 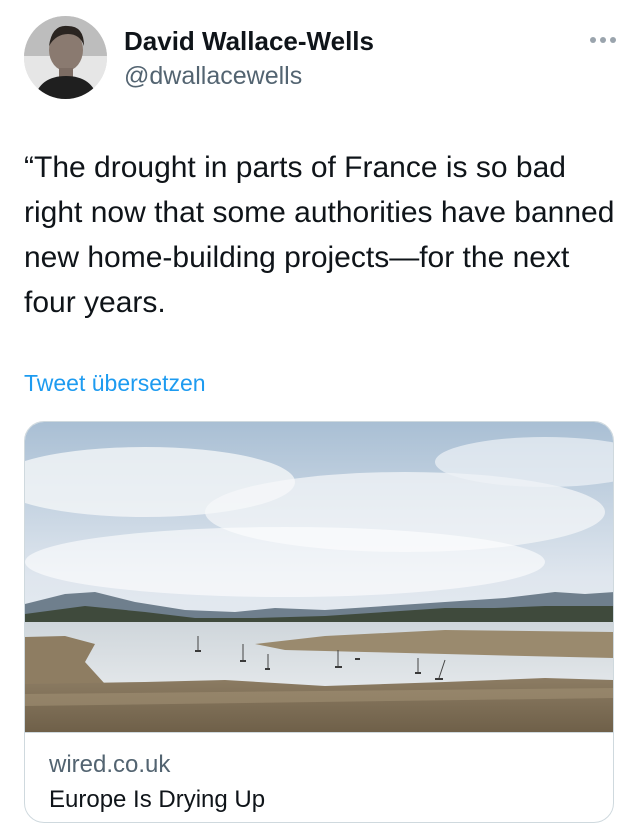 I want to click on link-card-meta: wired.co.uk Europe Is Drying Up, so click(x=319, y=777).